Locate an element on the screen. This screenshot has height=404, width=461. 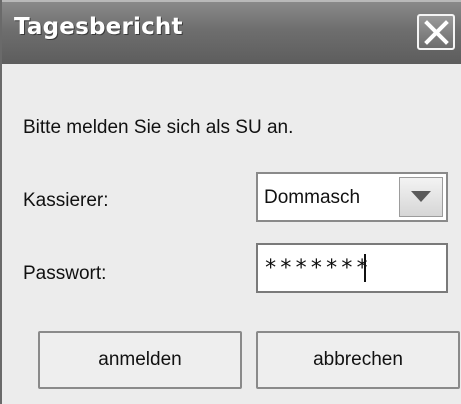
cashier-label: Kassierer: is located at coordinates (66, 200).